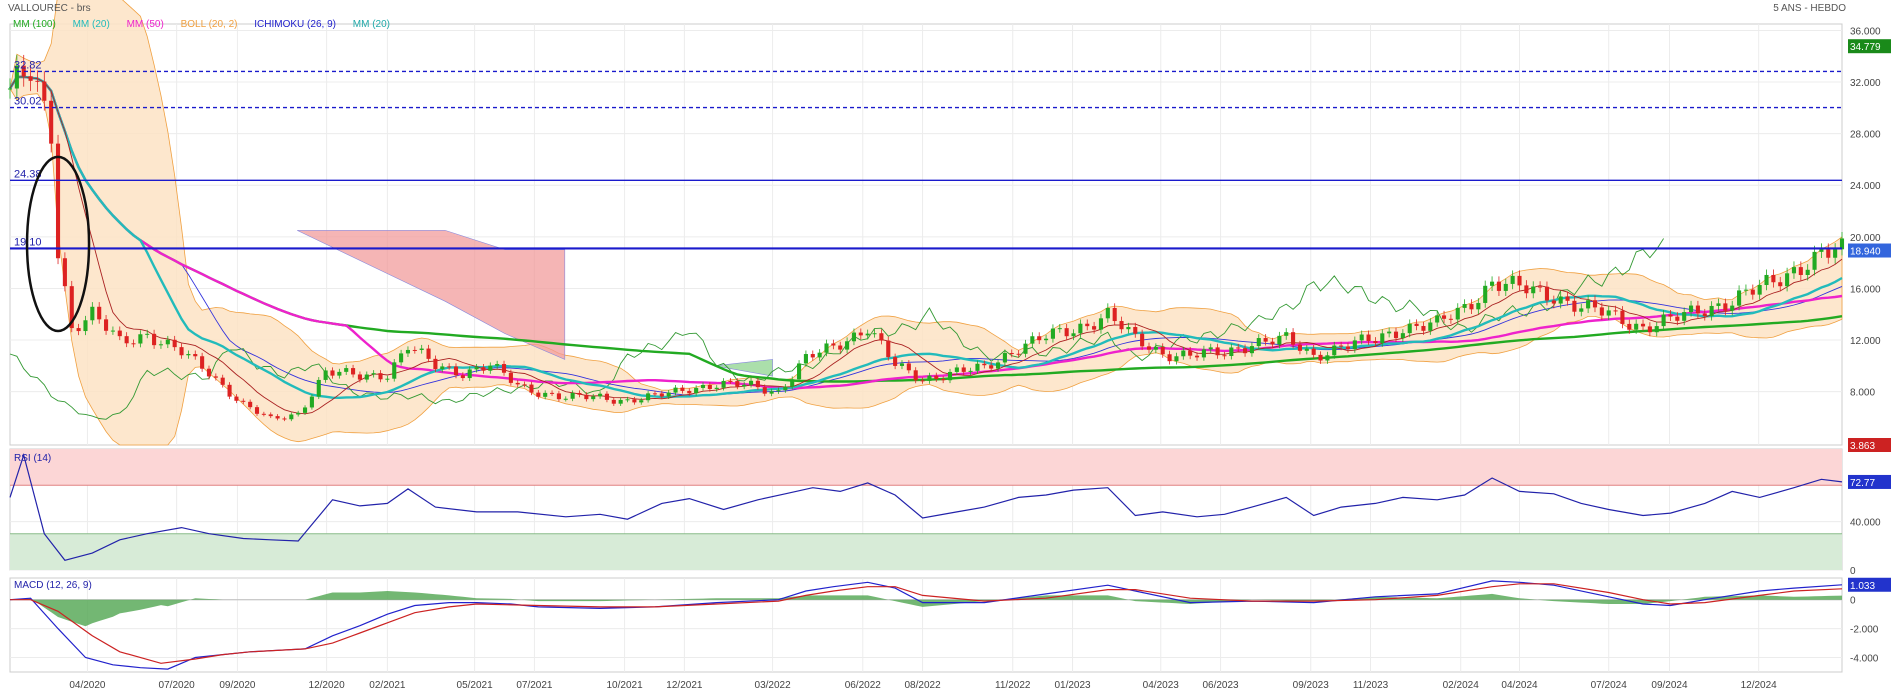  What do you see at coordinates (53, 585) in the screenshot?
I see `macd-title: MACD (12, 26, 9)` at bounding box center [53, 585].